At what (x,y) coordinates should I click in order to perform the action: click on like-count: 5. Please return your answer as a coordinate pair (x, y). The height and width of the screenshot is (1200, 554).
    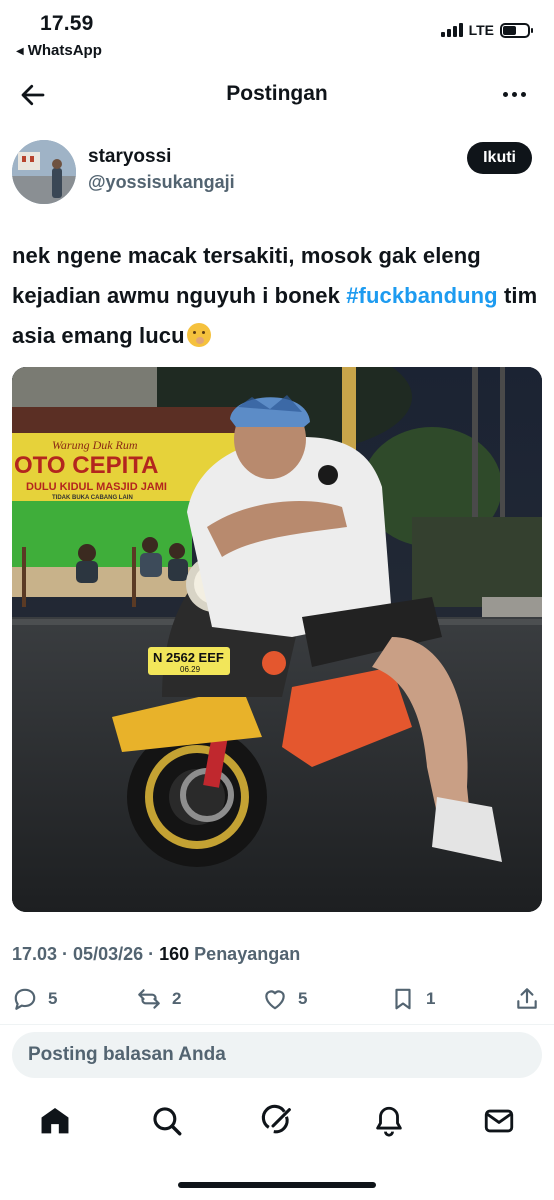
    Looking at the image, I should click on (303, 998).